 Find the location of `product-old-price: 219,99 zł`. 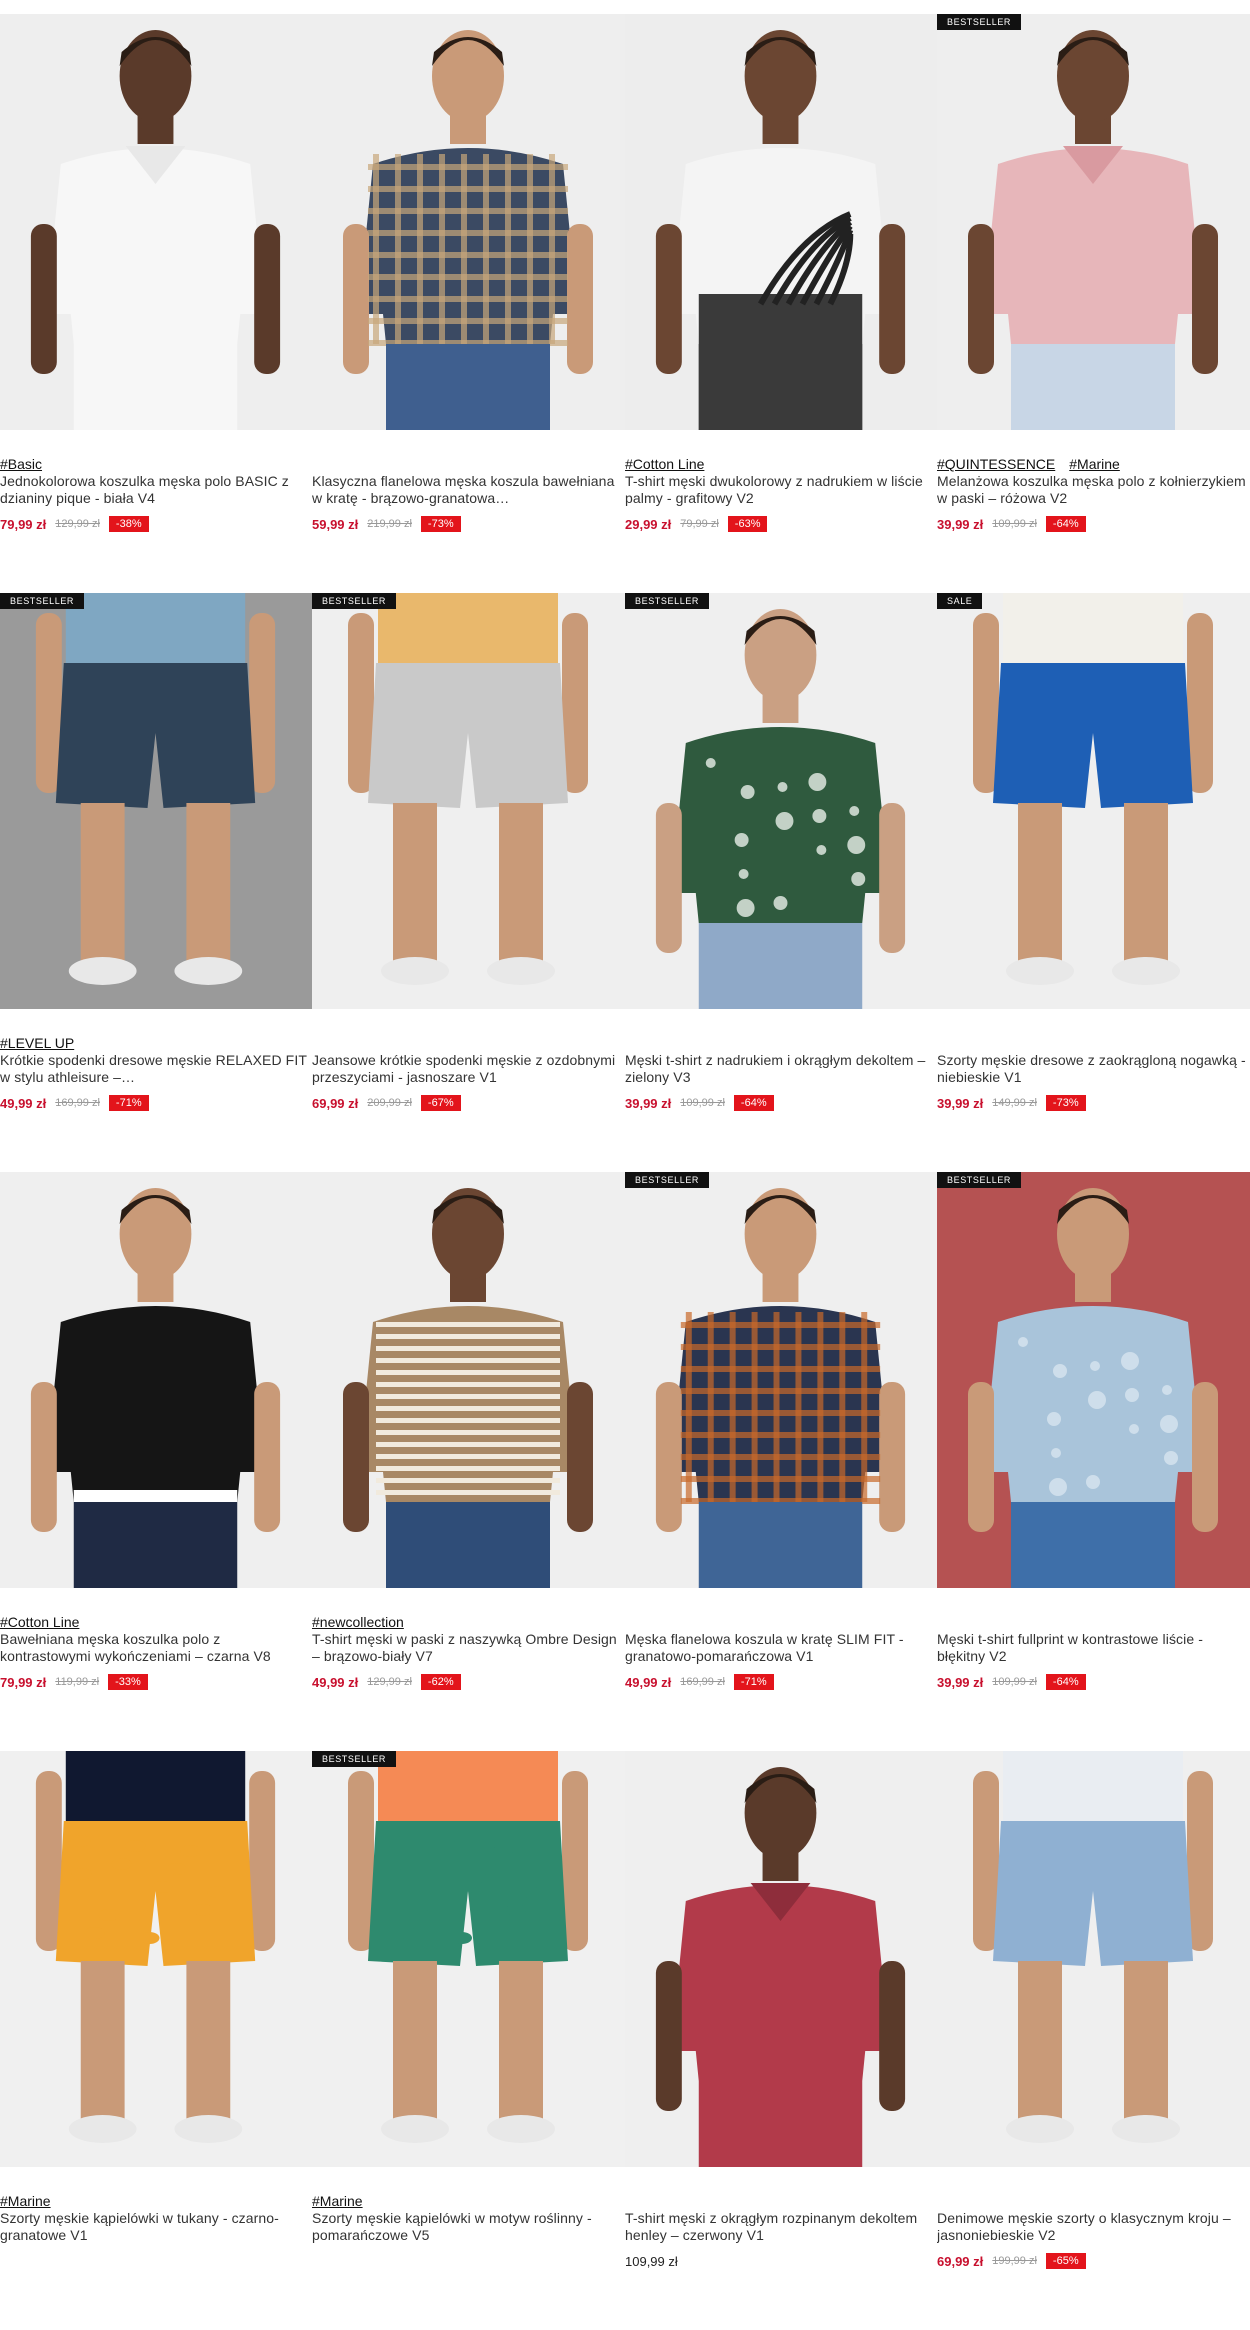

product-old-price: 219,99 zł is located at coordinates (389, 524).